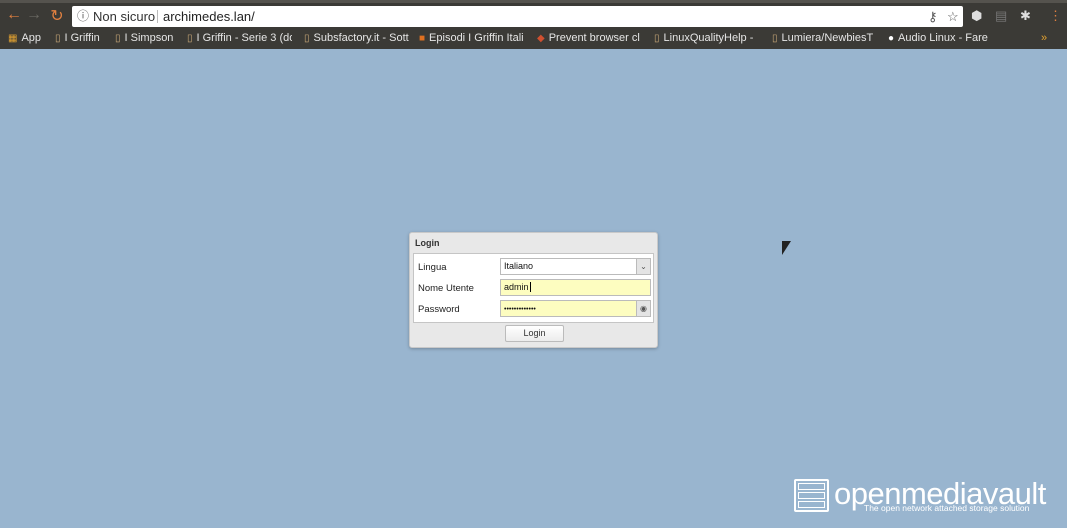 The height and width of the screenshot is (528, 1067). Describe the element at coordinates (530, 287) in the screenshot. I see `text-cursor` at that location.